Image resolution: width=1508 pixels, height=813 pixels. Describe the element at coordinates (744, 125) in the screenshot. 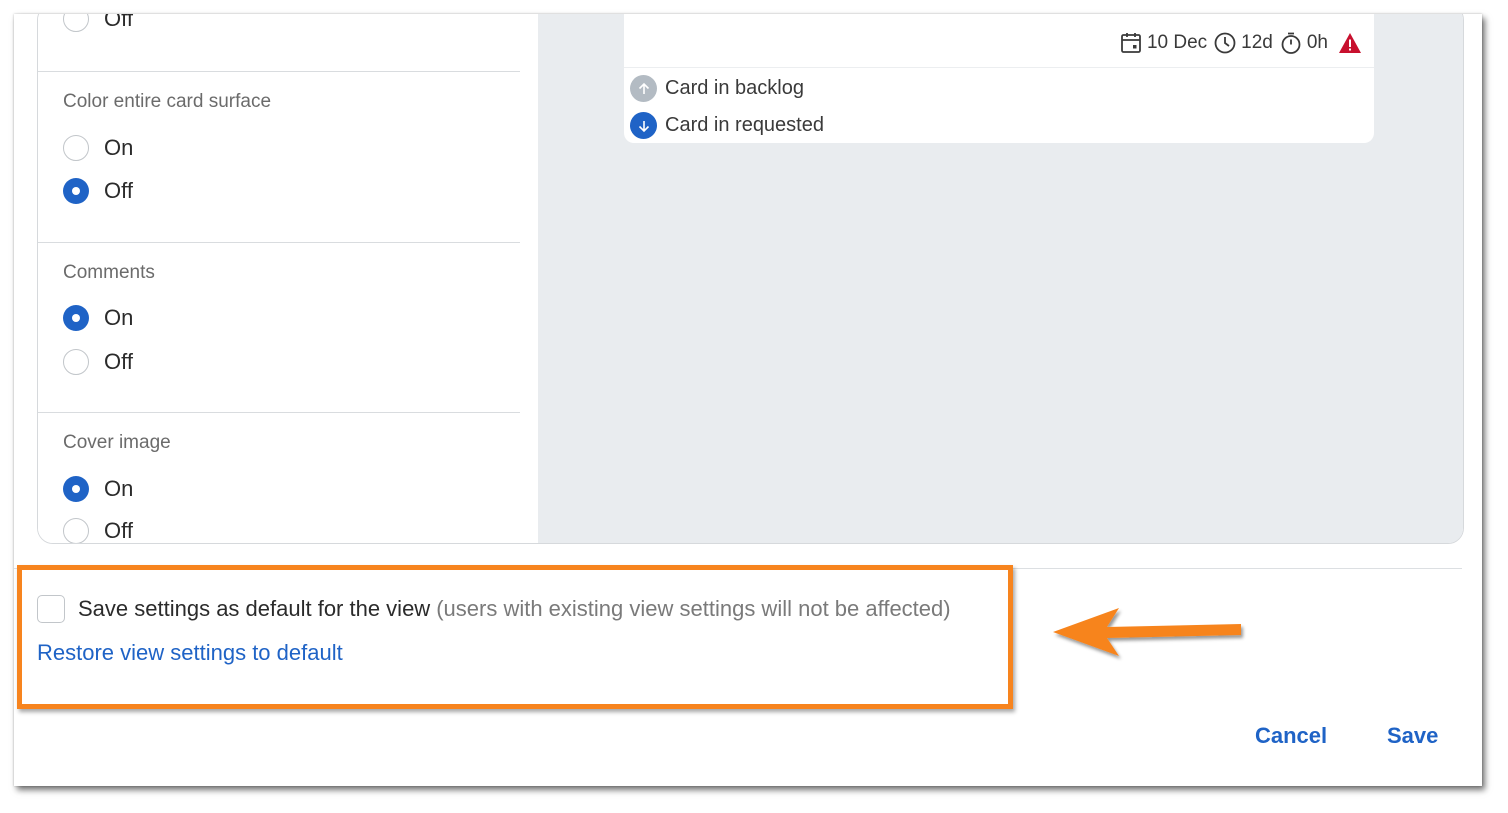

I see `card-row-label: Card in requested` at that location.